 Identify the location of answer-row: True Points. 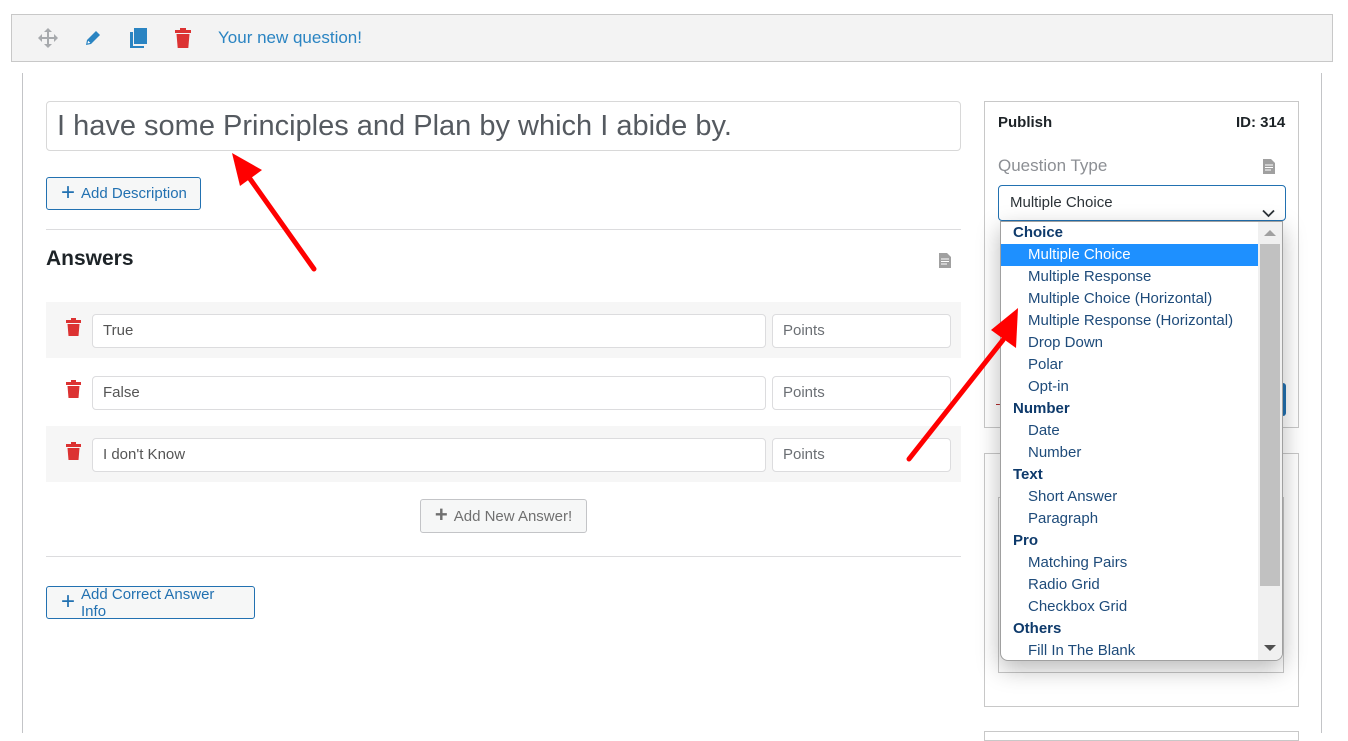
(503, 330).